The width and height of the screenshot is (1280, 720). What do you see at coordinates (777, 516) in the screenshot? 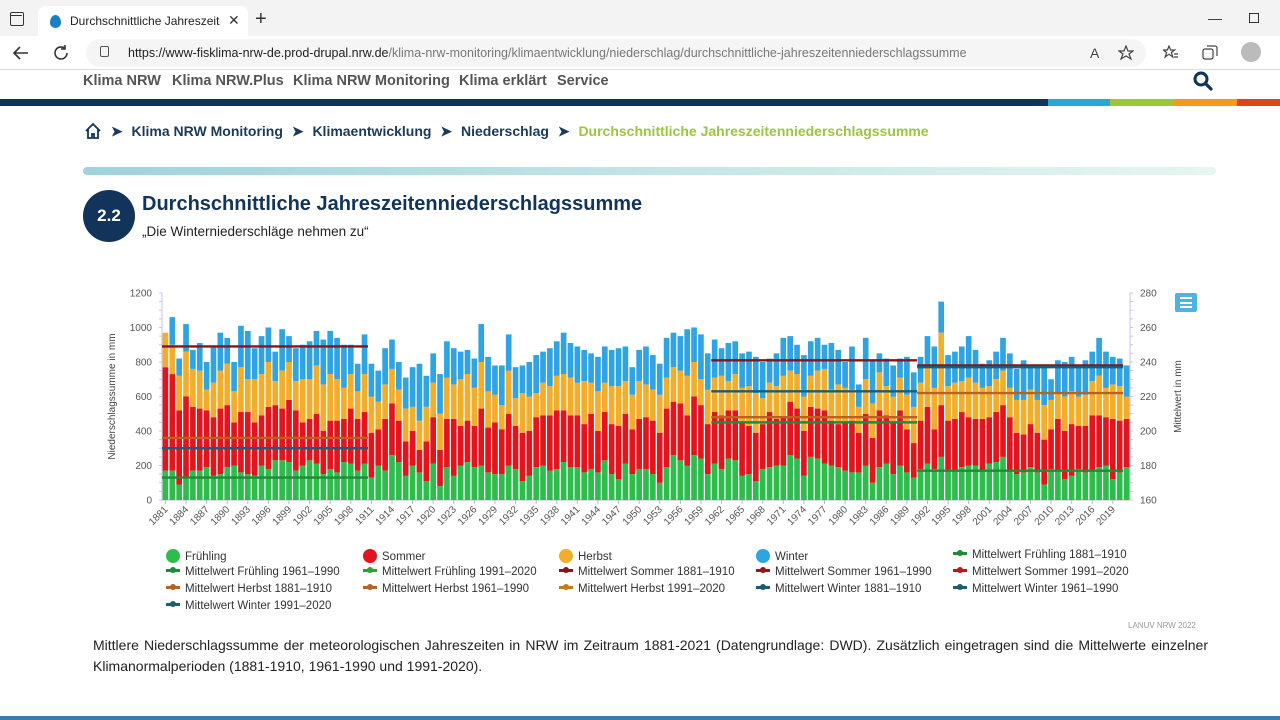
I see `x-tick-label: 1971` at bounding box center [777, 516].